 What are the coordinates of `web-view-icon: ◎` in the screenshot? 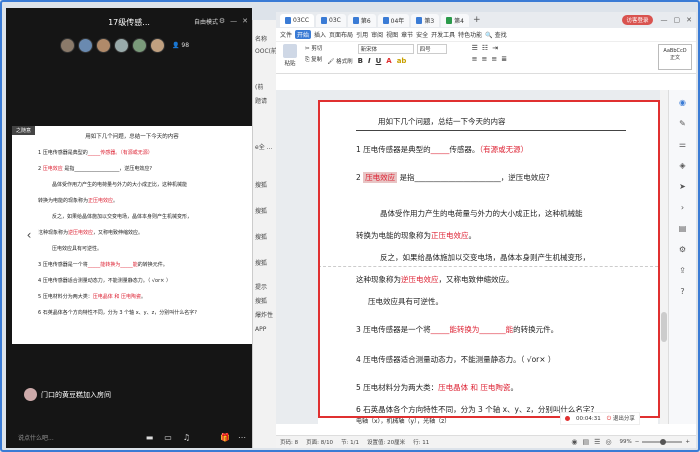 It's located at (608, 442).